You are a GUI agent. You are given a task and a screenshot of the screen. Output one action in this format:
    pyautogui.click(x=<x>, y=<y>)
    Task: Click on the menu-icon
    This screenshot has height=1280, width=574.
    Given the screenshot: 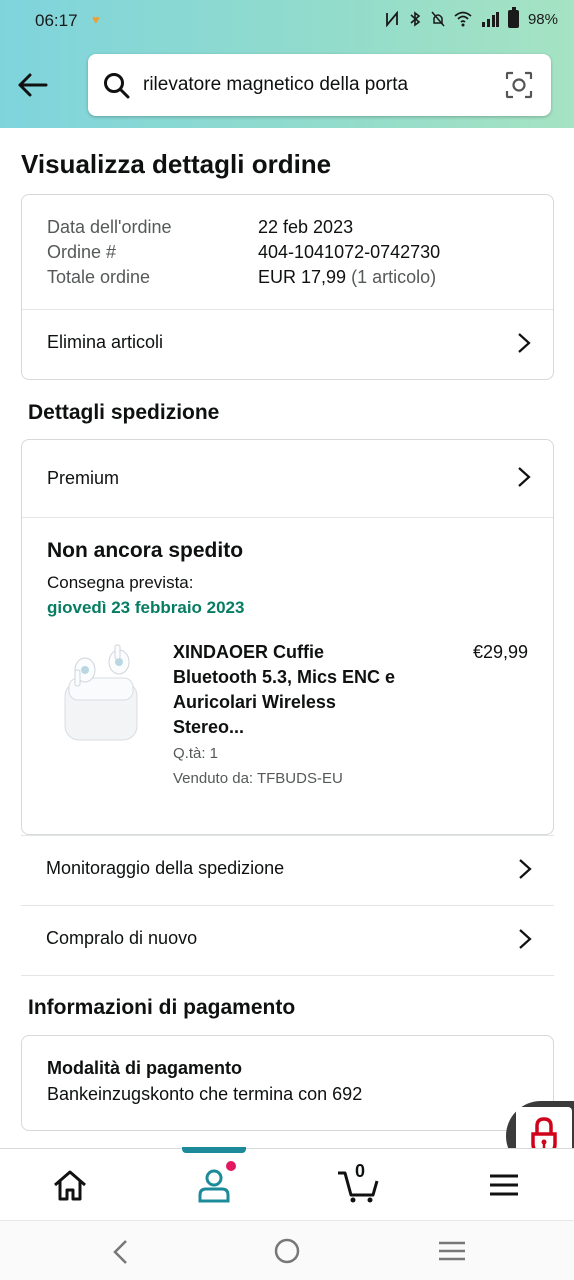 What is the action you would take?
    pyautogui.click(x=504, y=1185)
    